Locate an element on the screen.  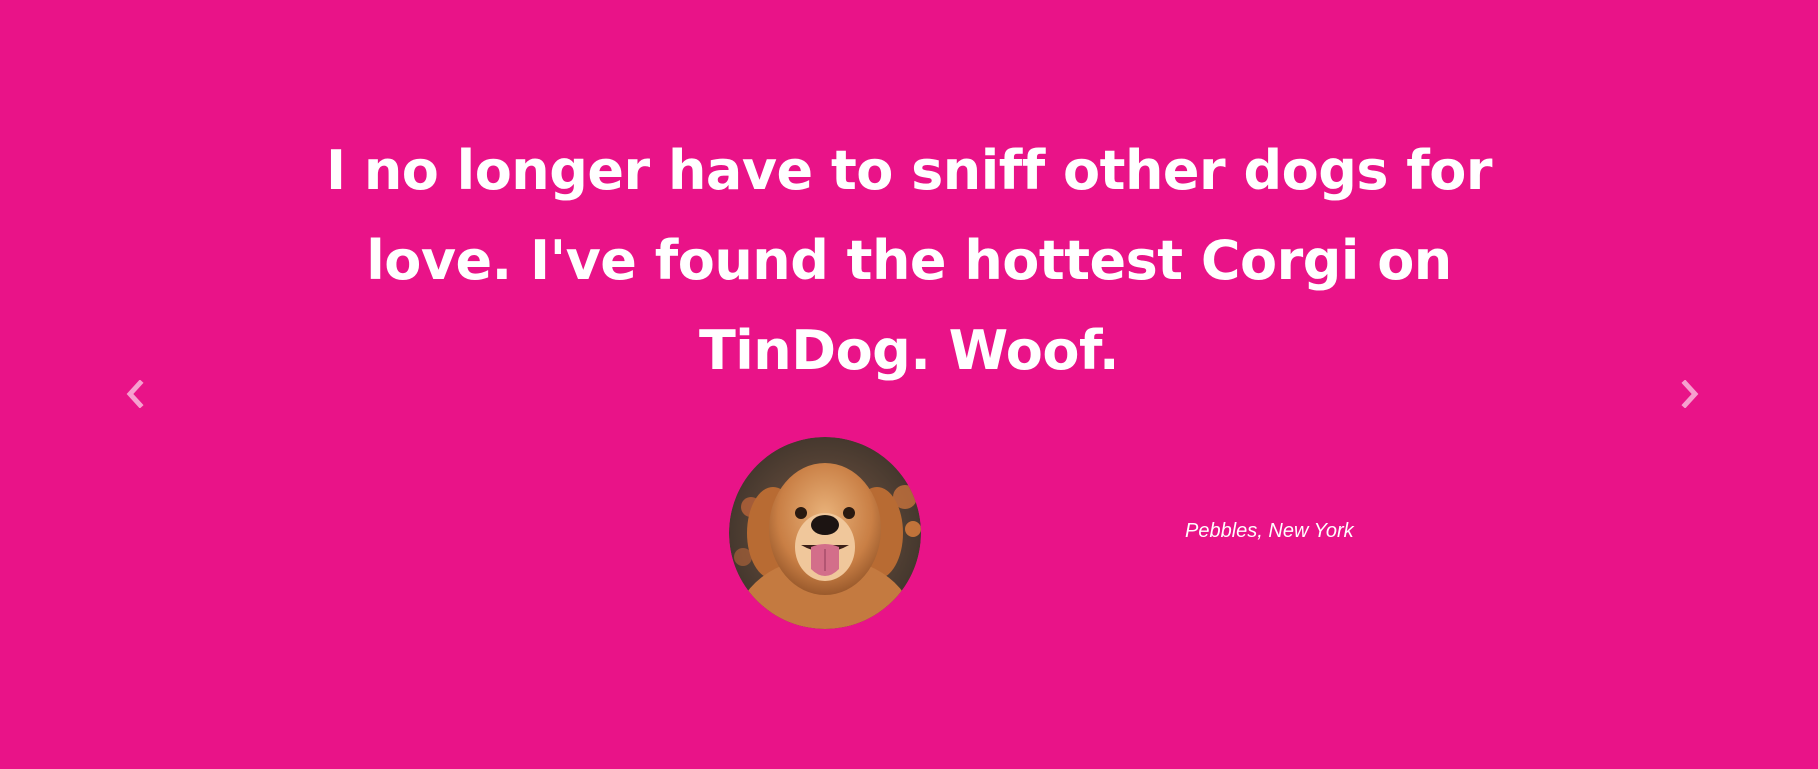
carousel-prev-button is located at coordinates (135, 394).